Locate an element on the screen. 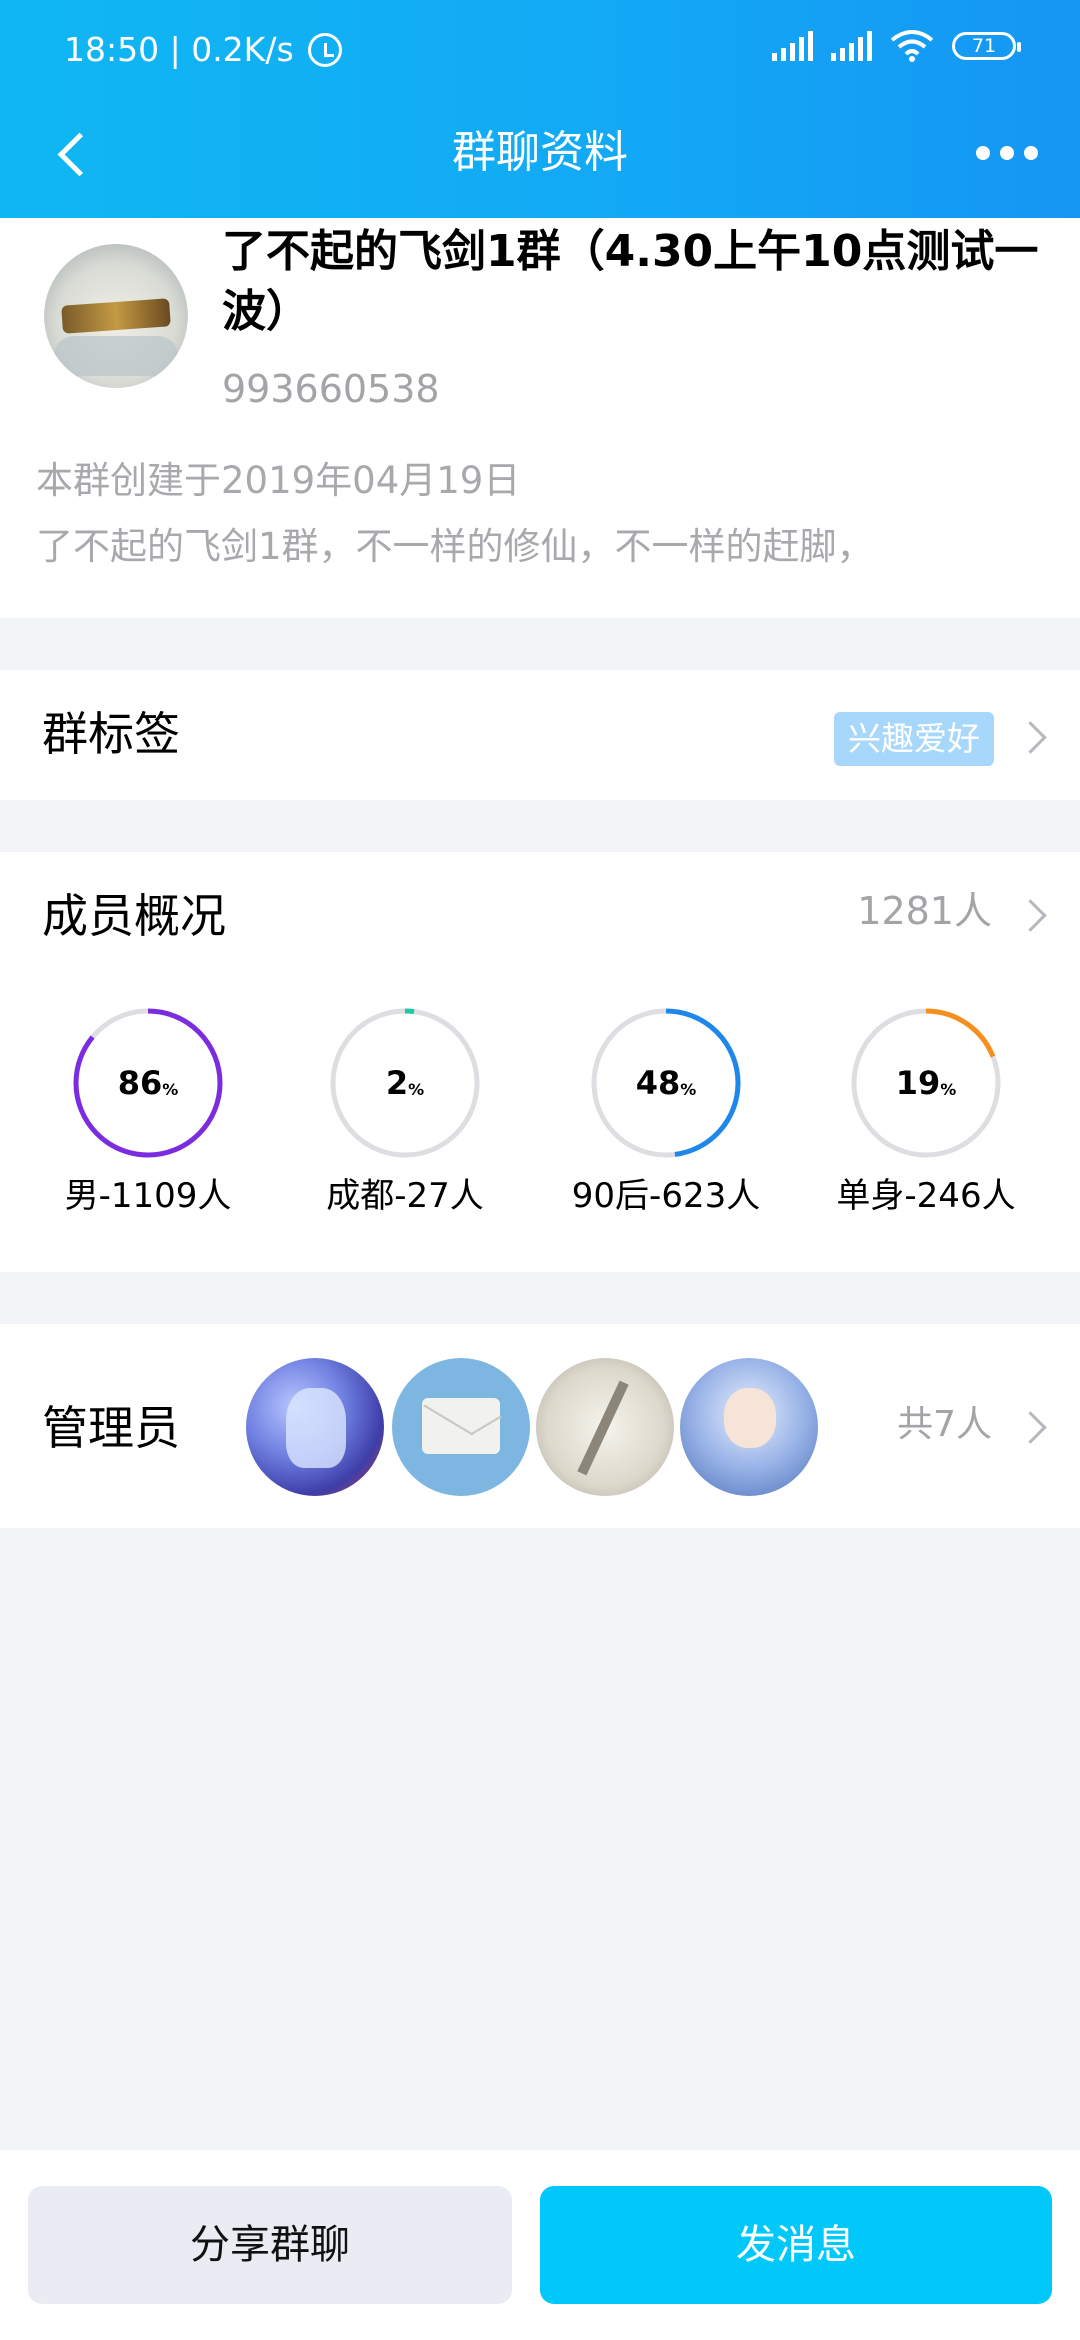  status-bar: 18:50 | 0.2K/s 71 is located at coordinates (540, 50).